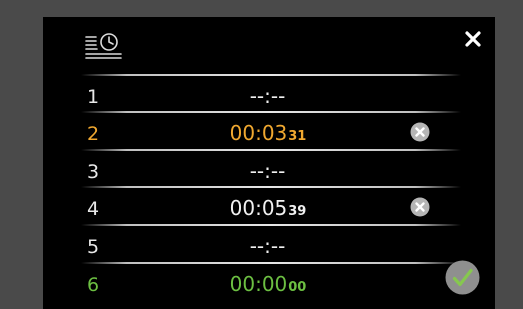  What do you see at coordinates (258, 133) in the screenshot?
I see `timer-time-main: 00:03` at bounding box center [258, 133].